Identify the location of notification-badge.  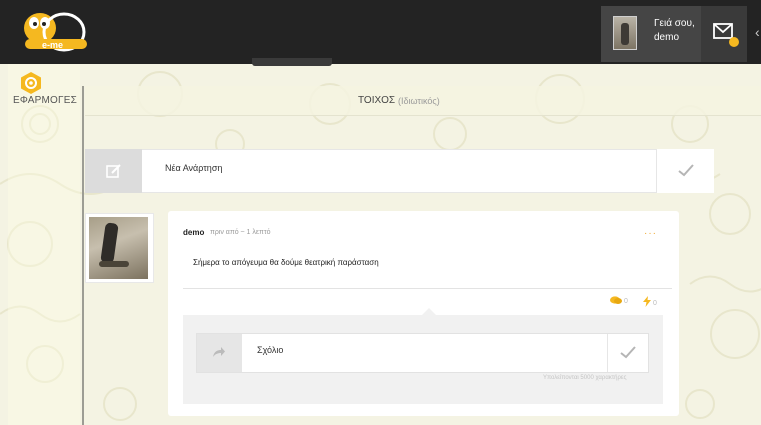
(734, 42).